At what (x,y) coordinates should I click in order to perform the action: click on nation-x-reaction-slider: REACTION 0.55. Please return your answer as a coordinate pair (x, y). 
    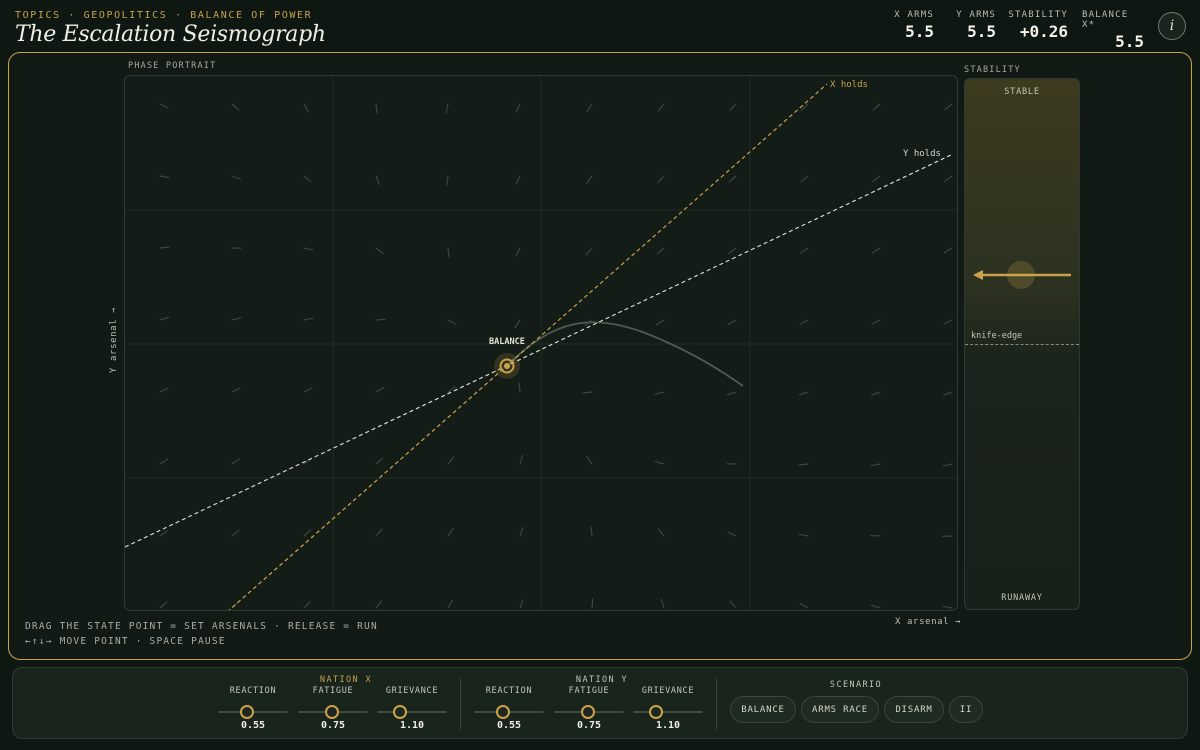
    Looking at the image, I should click on (253, 708).